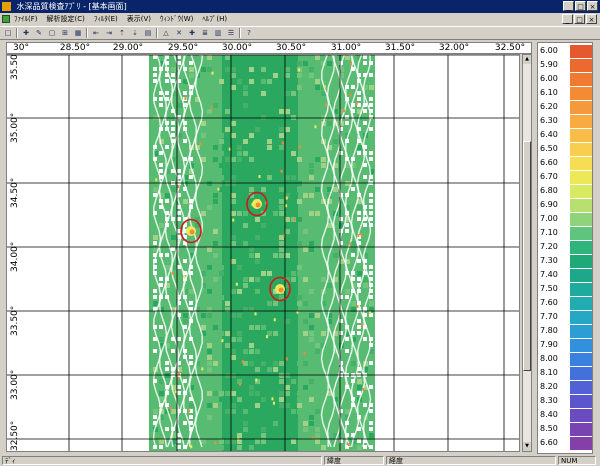  Describe the element at coordinates (566, 373) in the screenshot. I see `legend-row: 8.10` at that location.